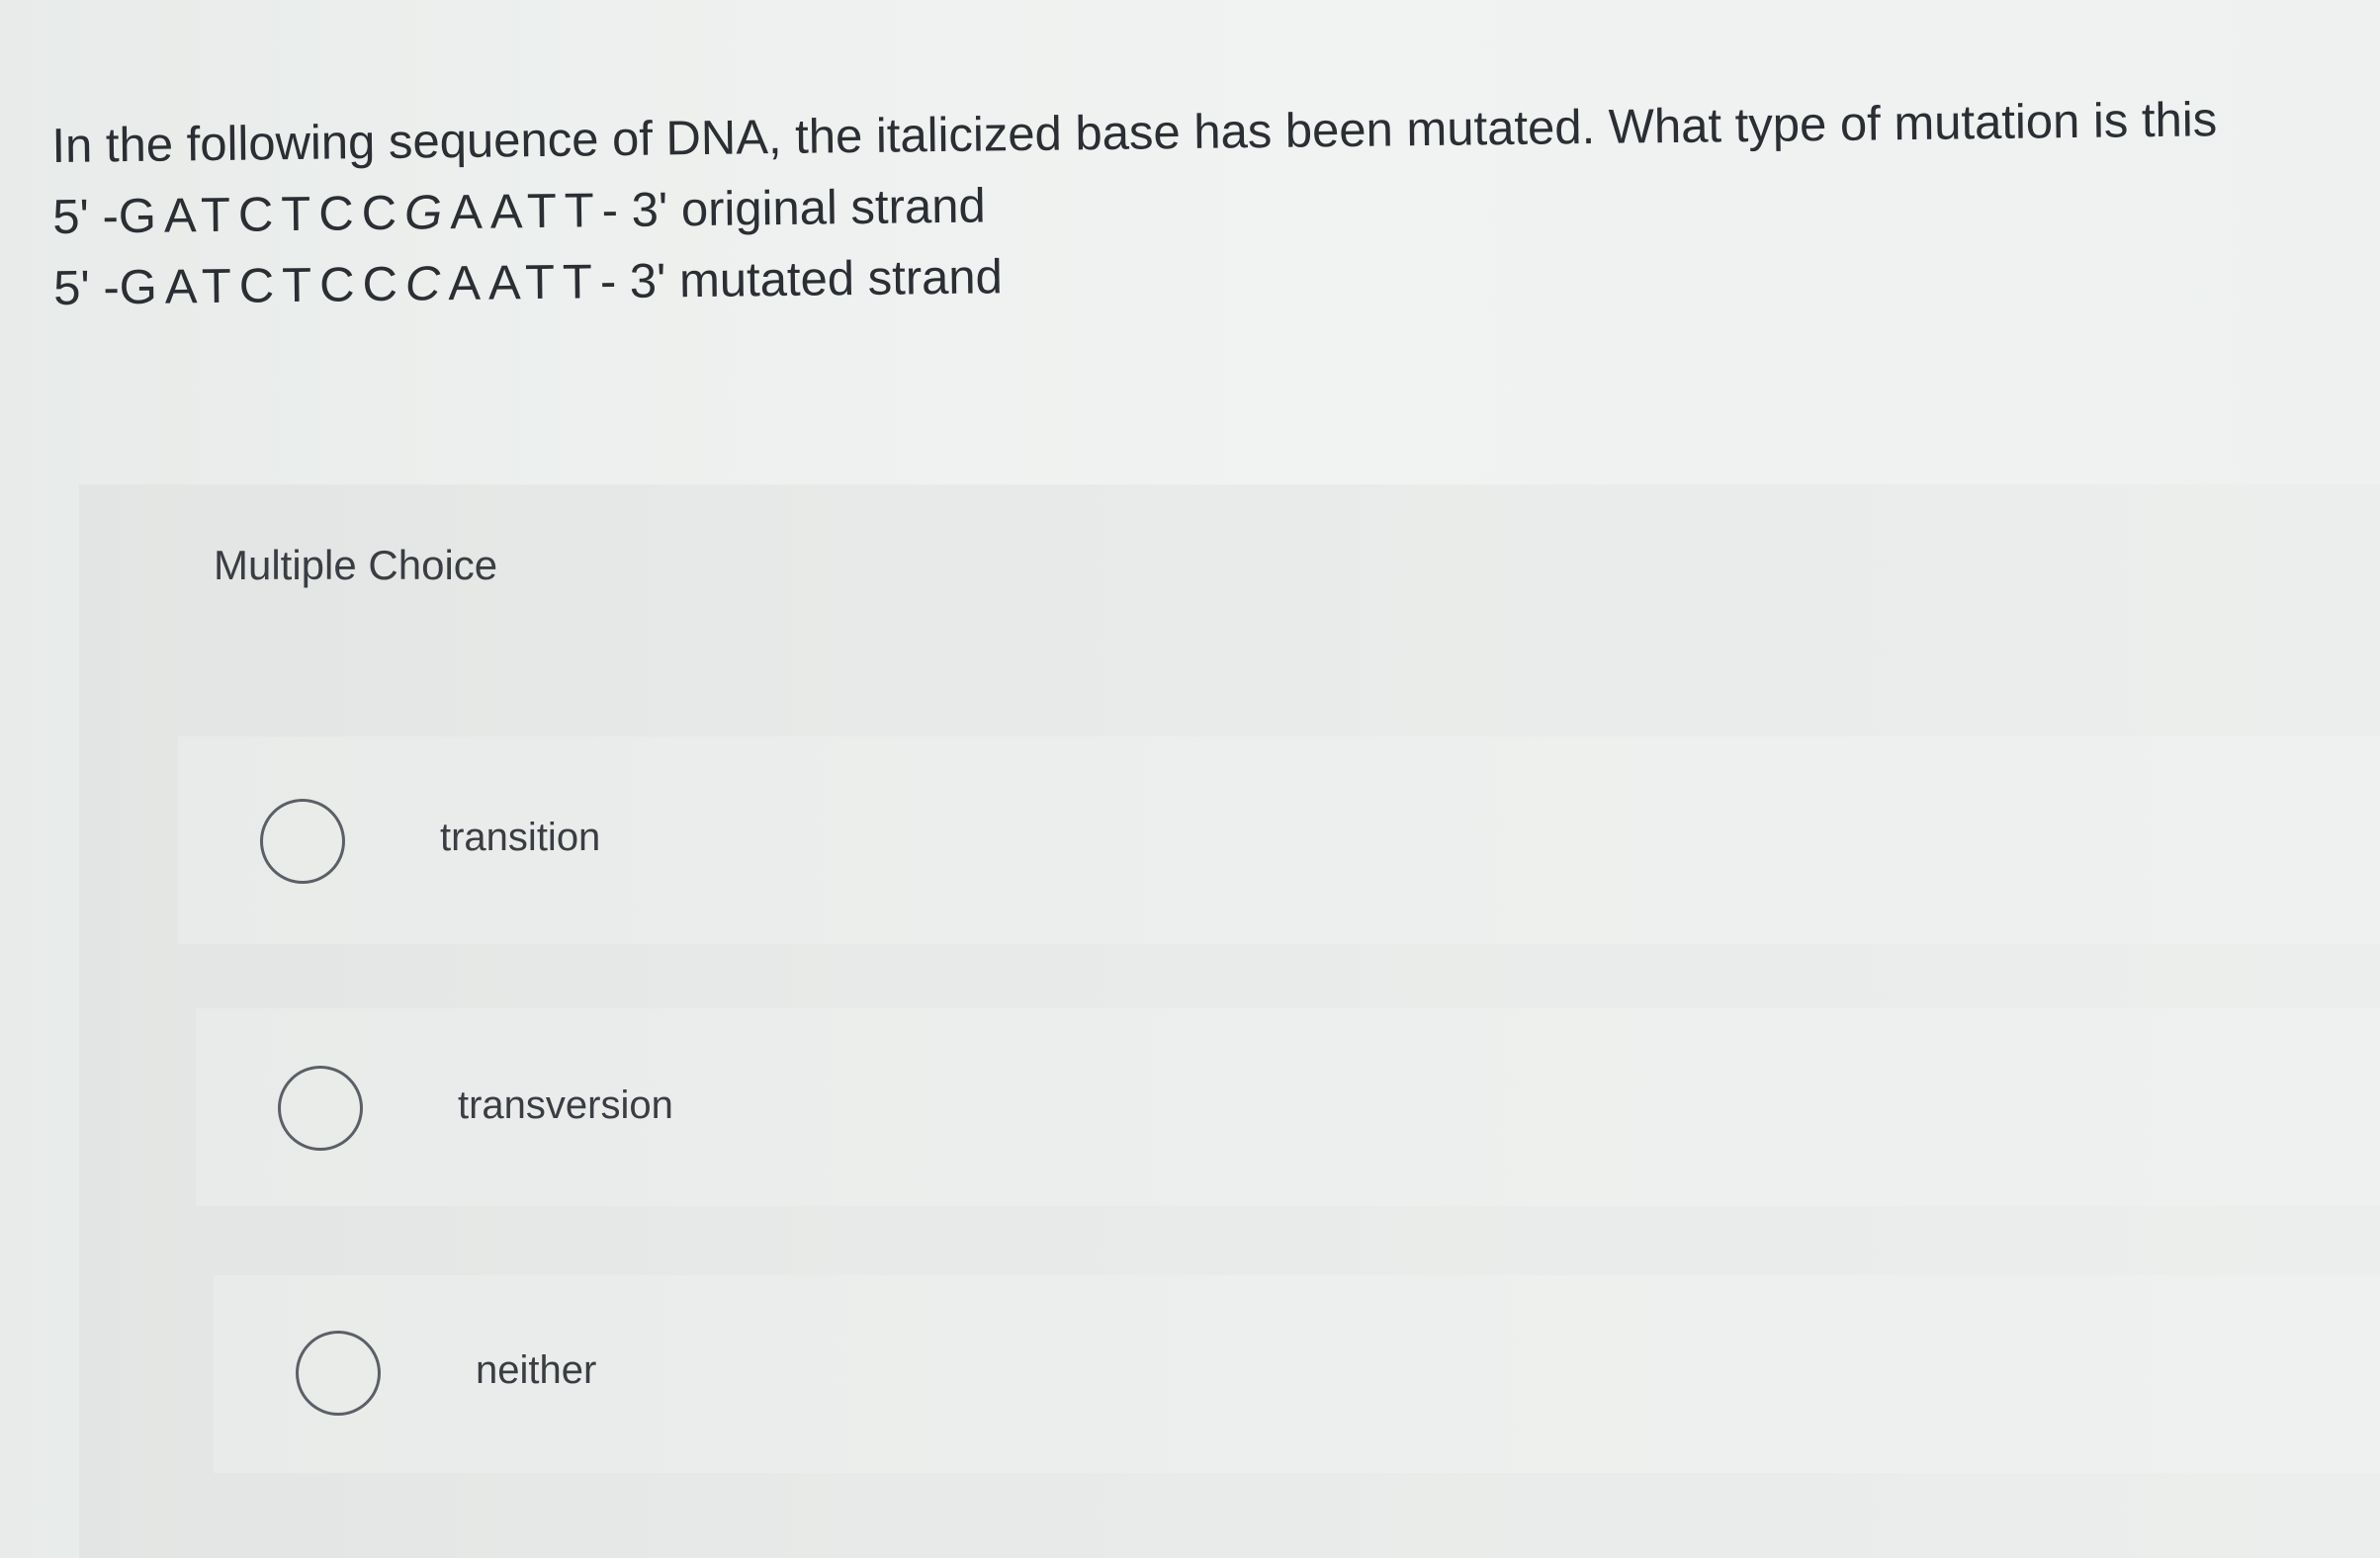  Describe the element at coordinates (320, 1108) in the screenshot. I see `radio-button-transversion` at that location.